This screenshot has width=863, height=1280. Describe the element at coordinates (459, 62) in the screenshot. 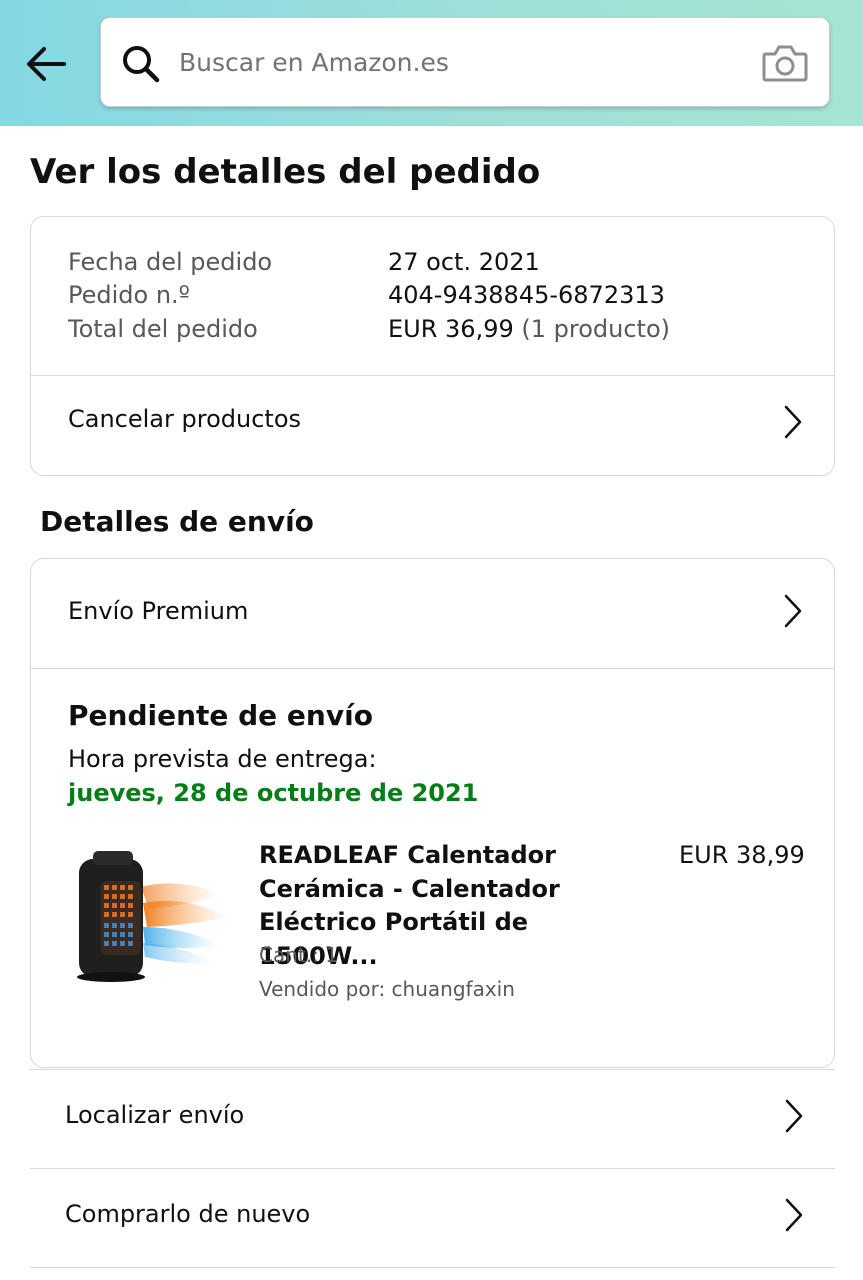

I see `search-input` at that location.